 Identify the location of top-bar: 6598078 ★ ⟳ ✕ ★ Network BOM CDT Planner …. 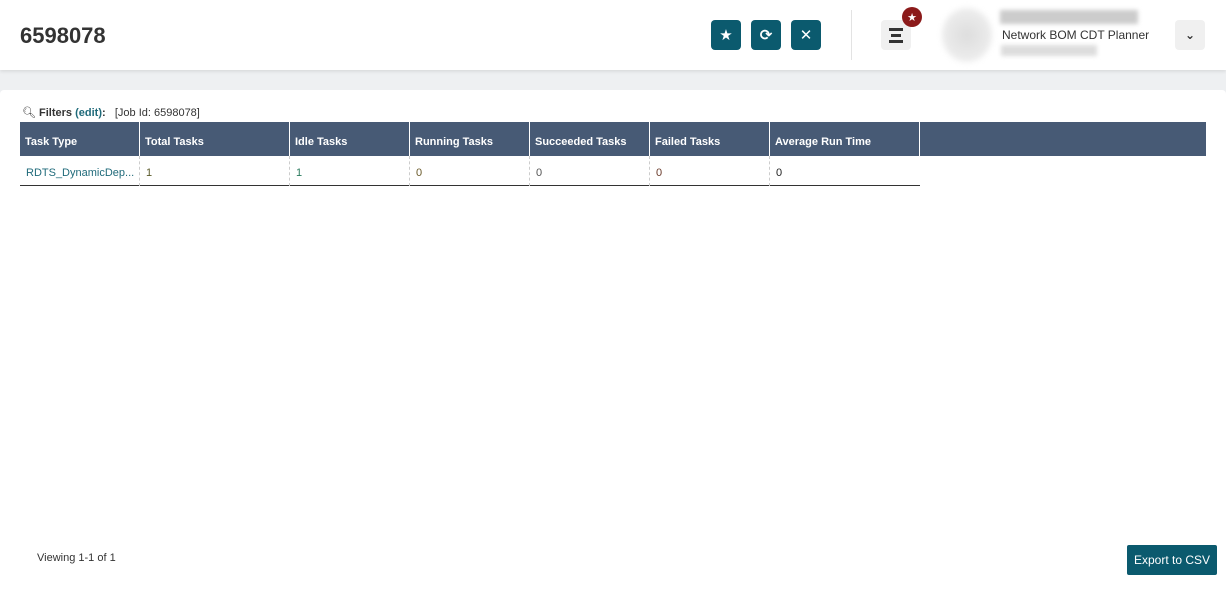
(613, 35).